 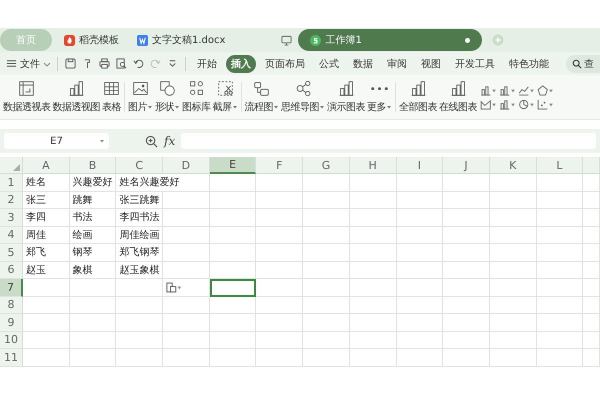 I want to click on customize-icon, so click(x=172, y=63).